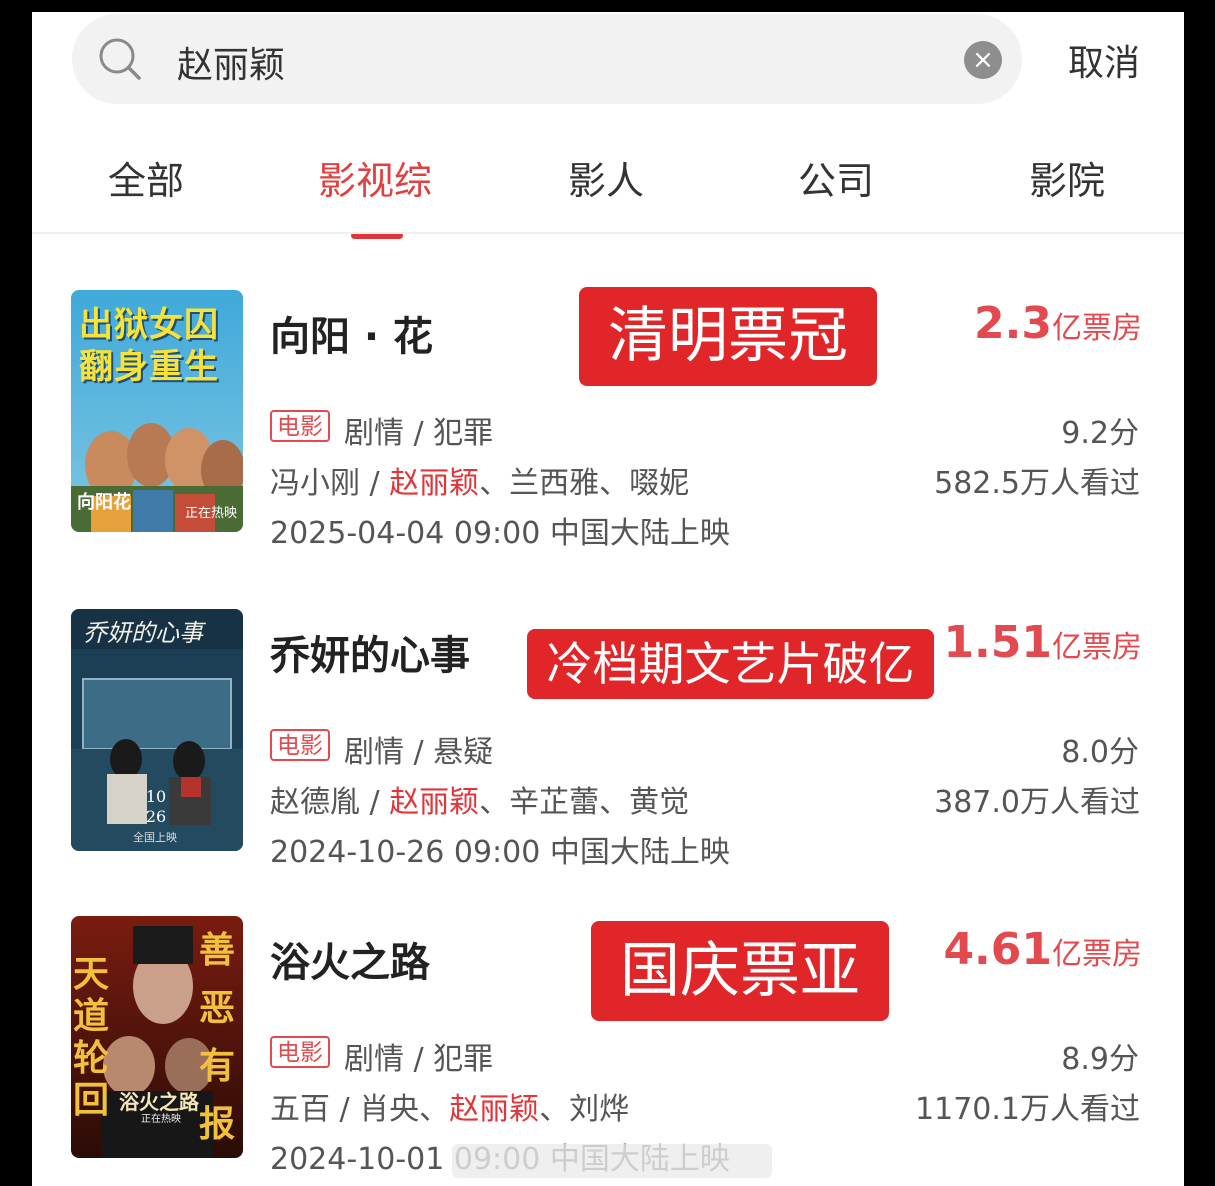 This screenshot has height=1186, width=1215. I want to click on genre: 剧情 / 悬疑, so click(419, 752).